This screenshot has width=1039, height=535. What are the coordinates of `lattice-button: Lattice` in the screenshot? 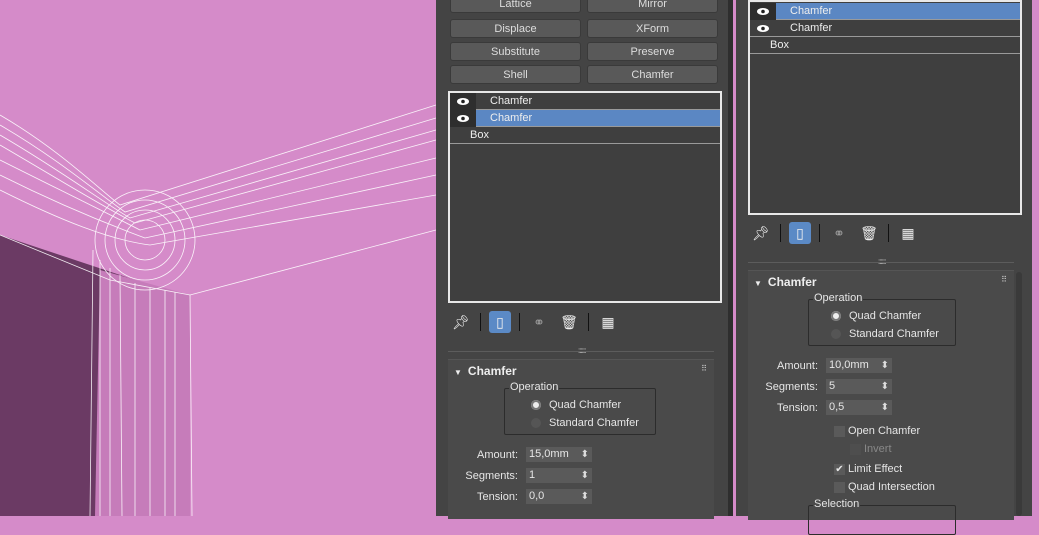 It's located at (515, 6).